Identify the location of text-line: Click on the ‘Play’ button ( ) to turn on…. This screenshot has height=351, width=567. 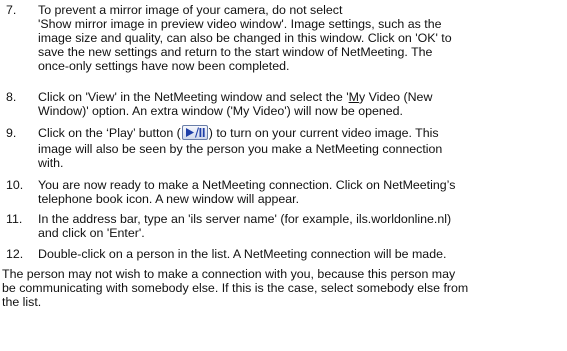
(300, 133).